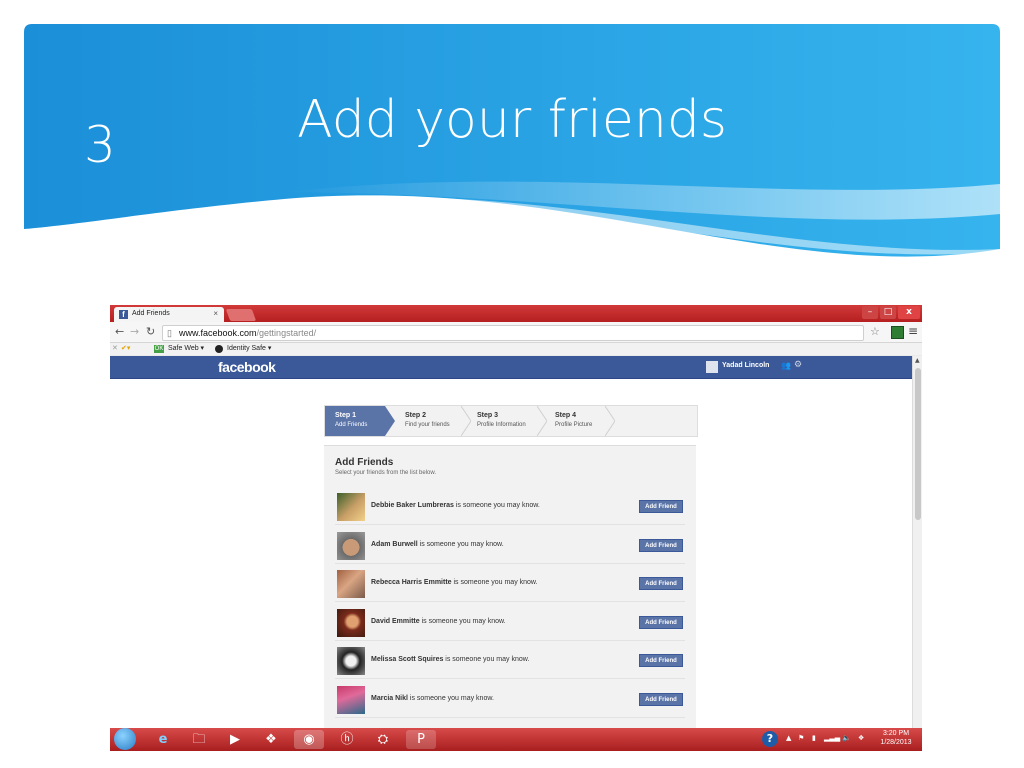  What do you see at coordinates (896, 733) in the screenshot?
I see `clock-time: 3:20 PM` at bounding box center [896, 733].